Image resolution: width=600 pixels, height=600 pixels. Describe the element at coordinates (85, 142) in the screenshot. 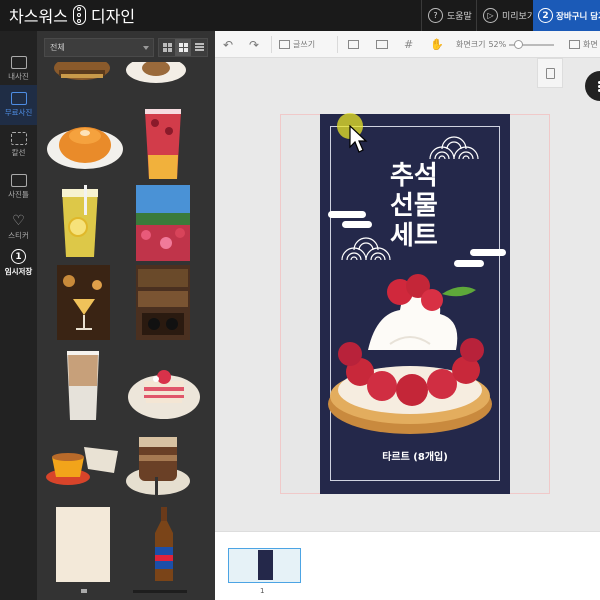

I see `photo-thumb-orange-pudding` at that location.